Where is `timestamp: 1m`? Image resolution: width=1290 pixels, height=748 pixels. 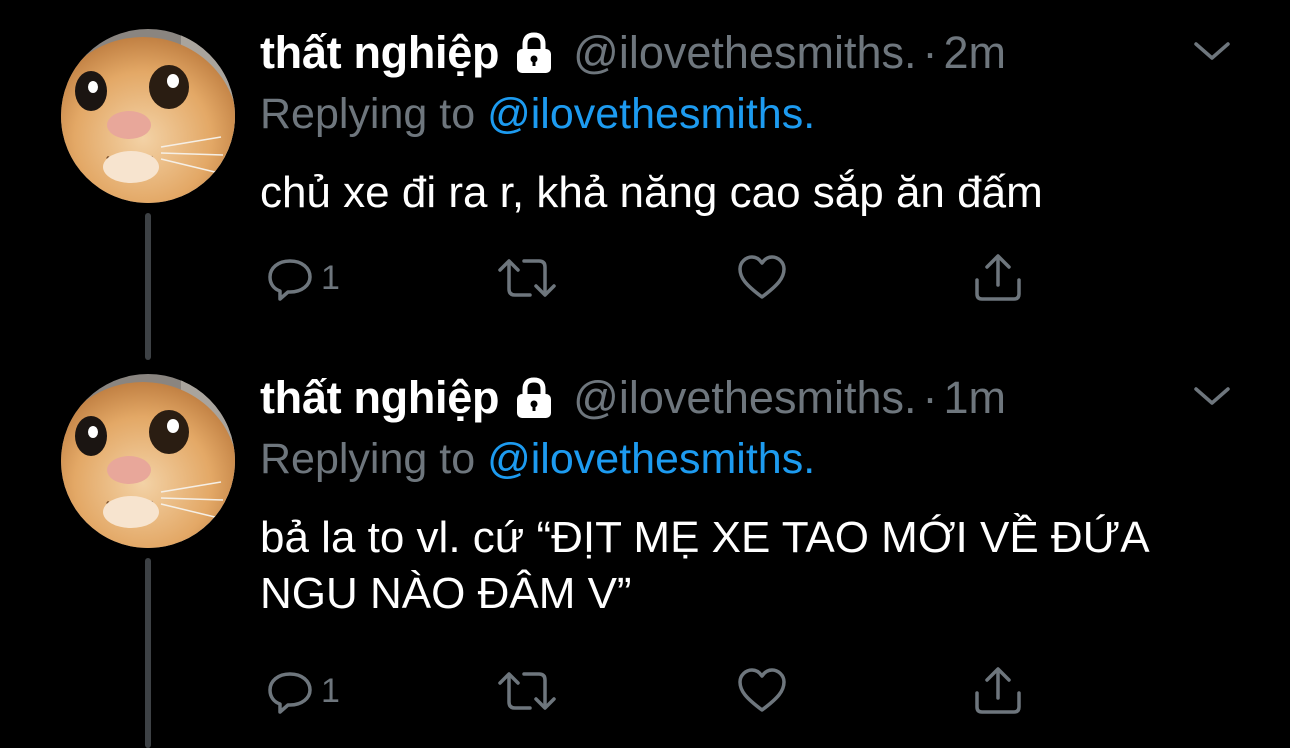 timestamp: 1m is located at coordinates (974, 398).